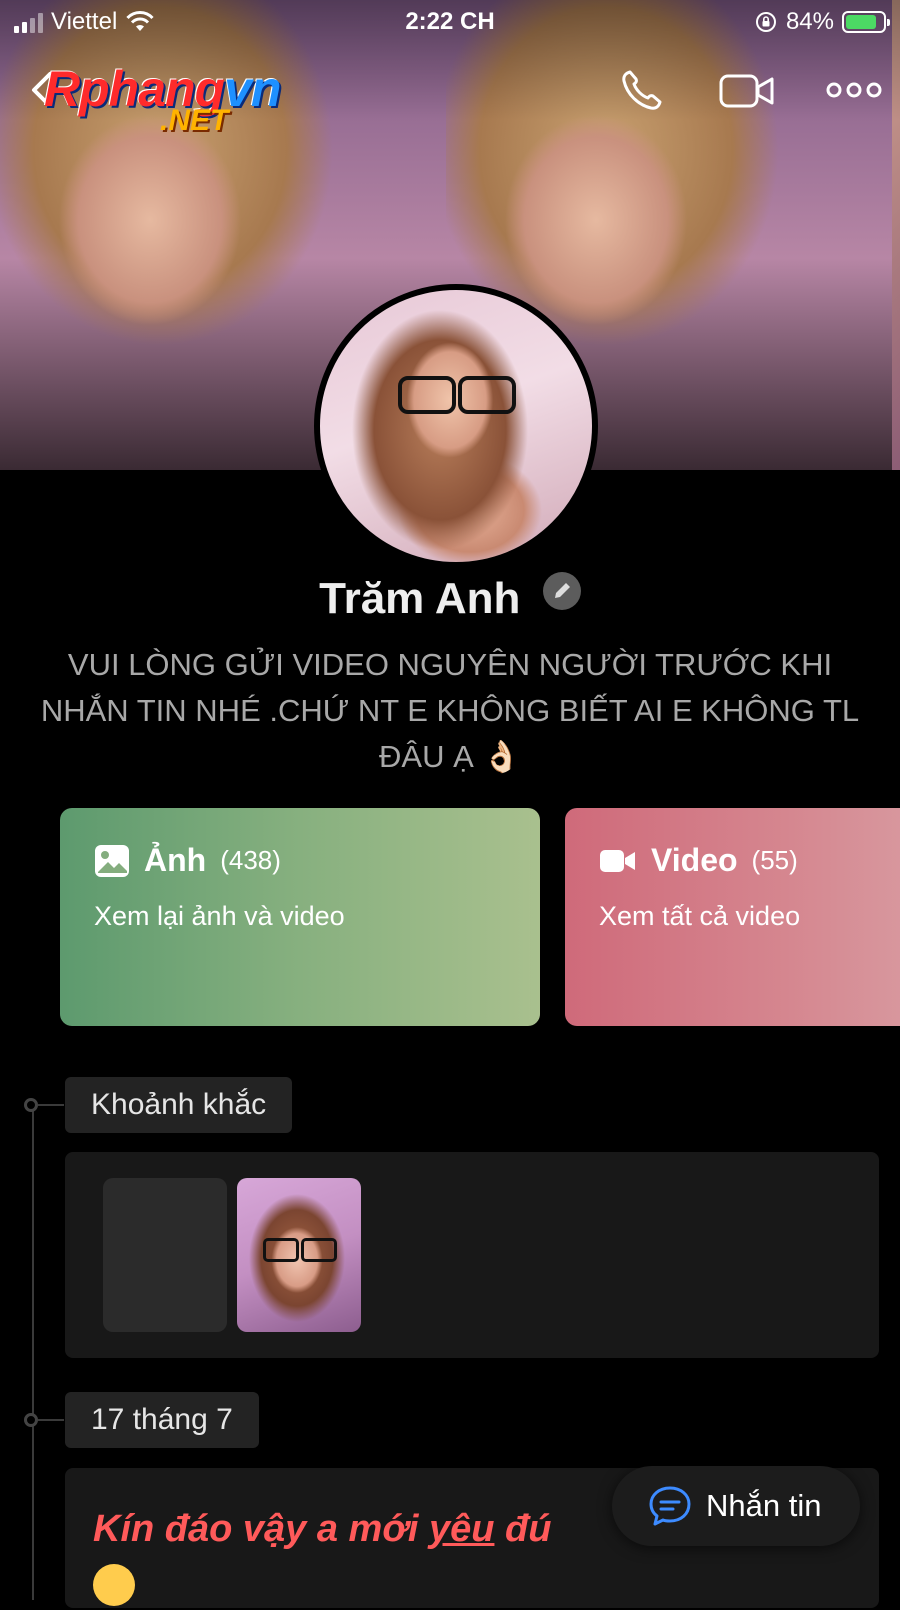  Describe the element at coordinates (854, 90) in the screenshot. I see `more-icon` at that location.